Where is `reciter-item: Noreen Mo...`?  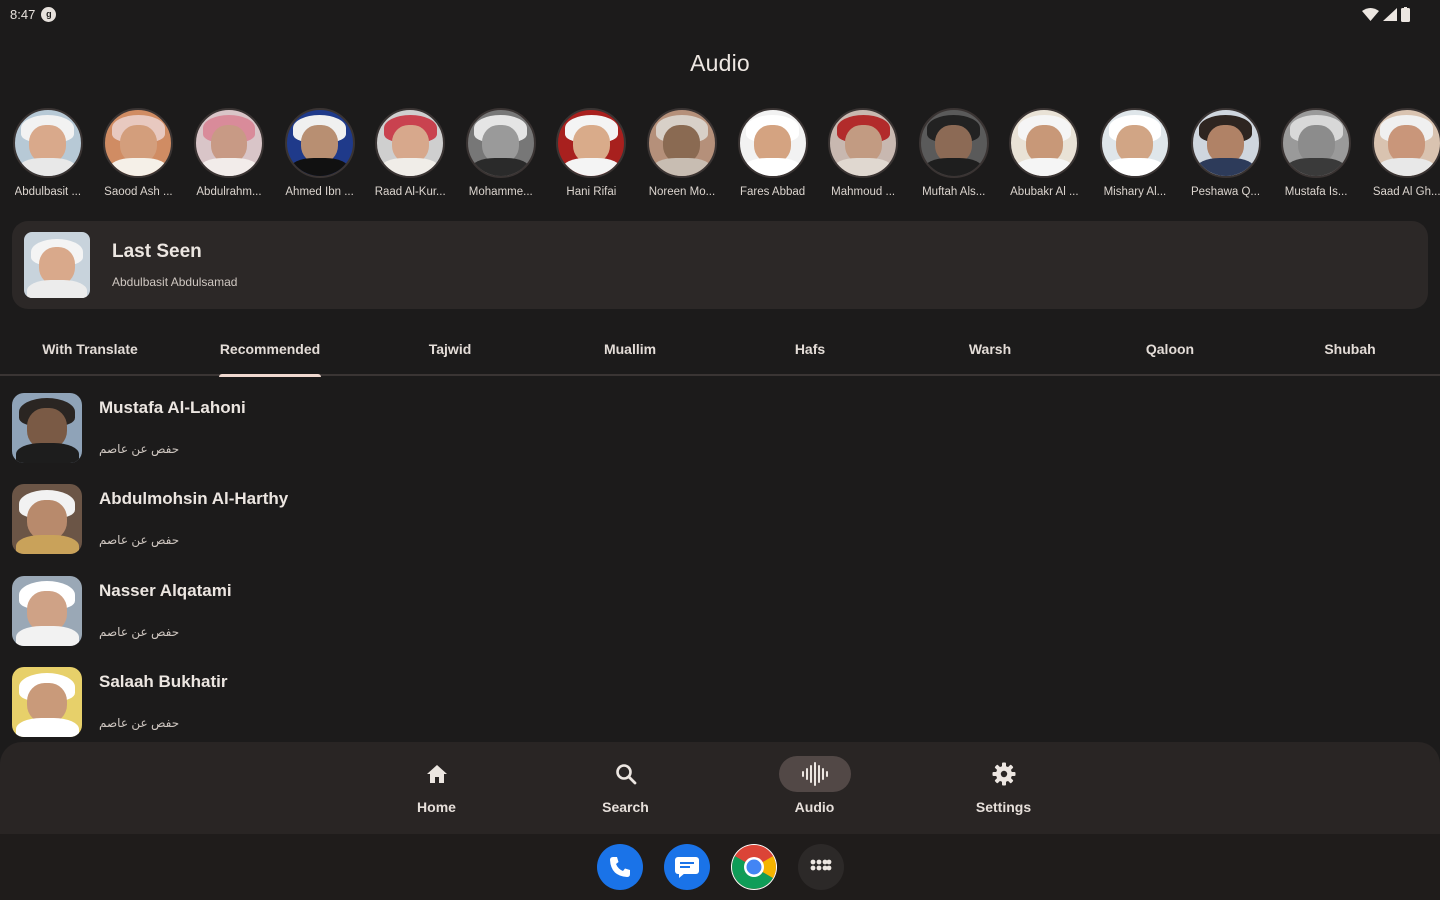
reciter-item: Noreen Mo... is located at coordinates (679, 158).